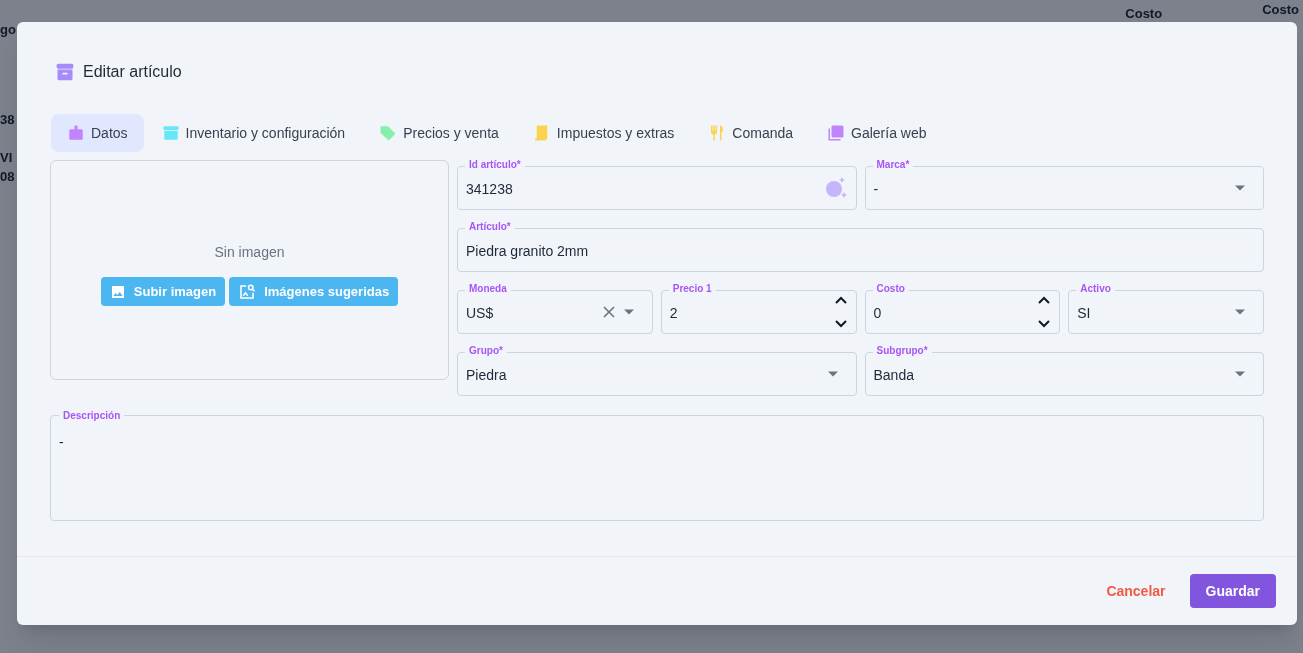 This screenshot has height=653, width=1303. I want to click on field-label: Moneda, so click(488, 289).